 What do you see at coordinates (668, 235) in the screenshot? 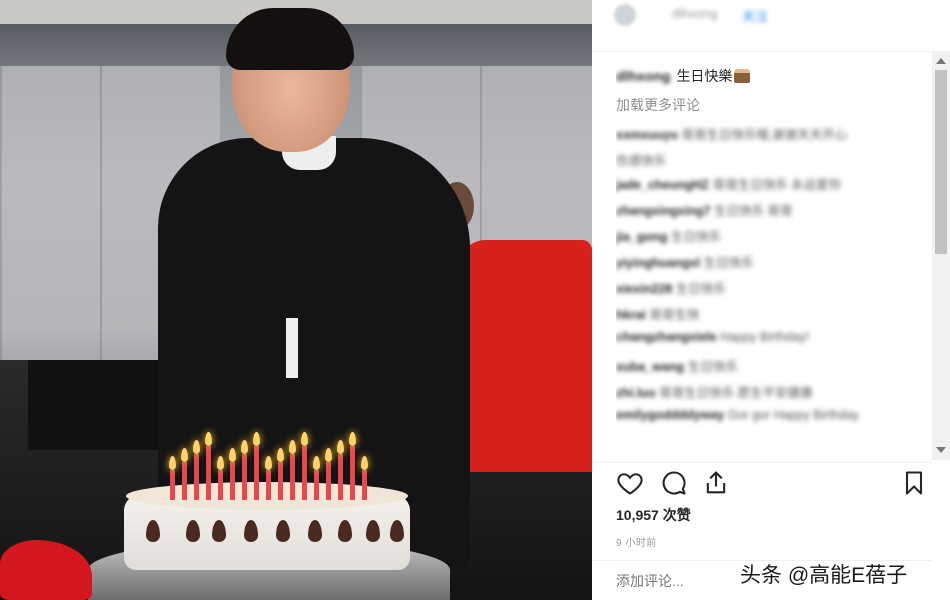
I see `comment-row: jia_gong 生日快乐` at bounding box center [668, 235].